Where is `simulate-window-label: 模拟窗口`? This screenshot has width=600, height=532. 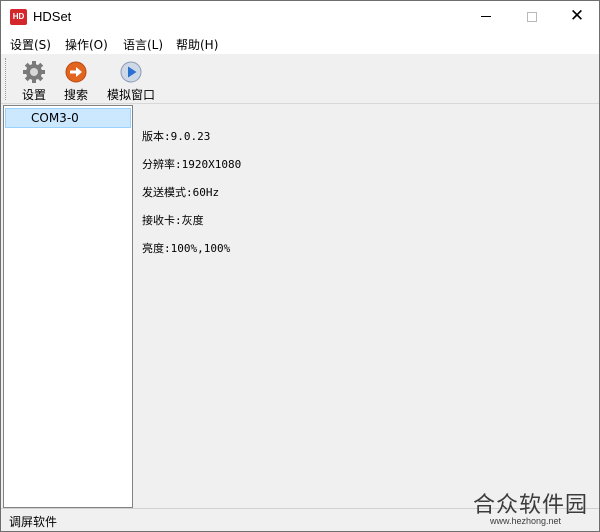 simulate-window-label: 模拟窗口 is located at coordinates (130, 95).